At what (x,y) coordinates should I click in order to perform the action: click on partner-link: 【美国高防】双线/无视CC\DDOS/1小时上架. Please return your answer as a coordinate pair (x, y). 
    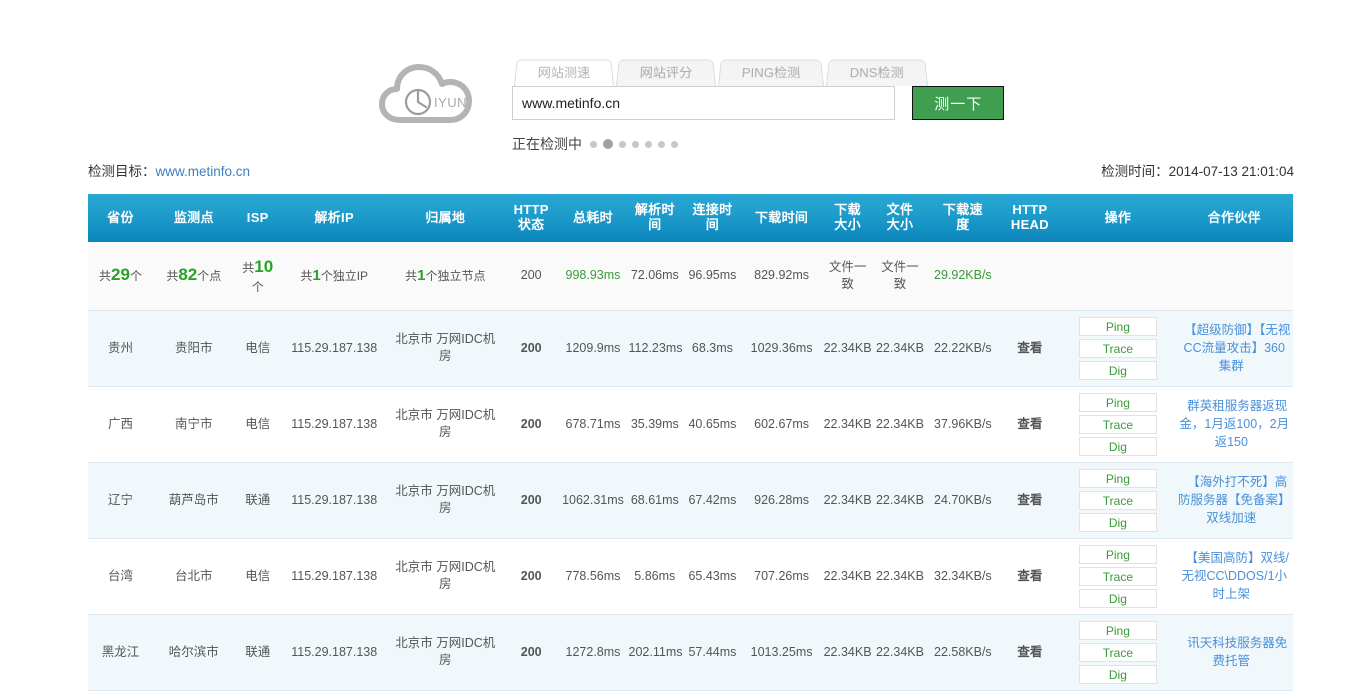
    Looking at the image, I should click on (1234, 576).